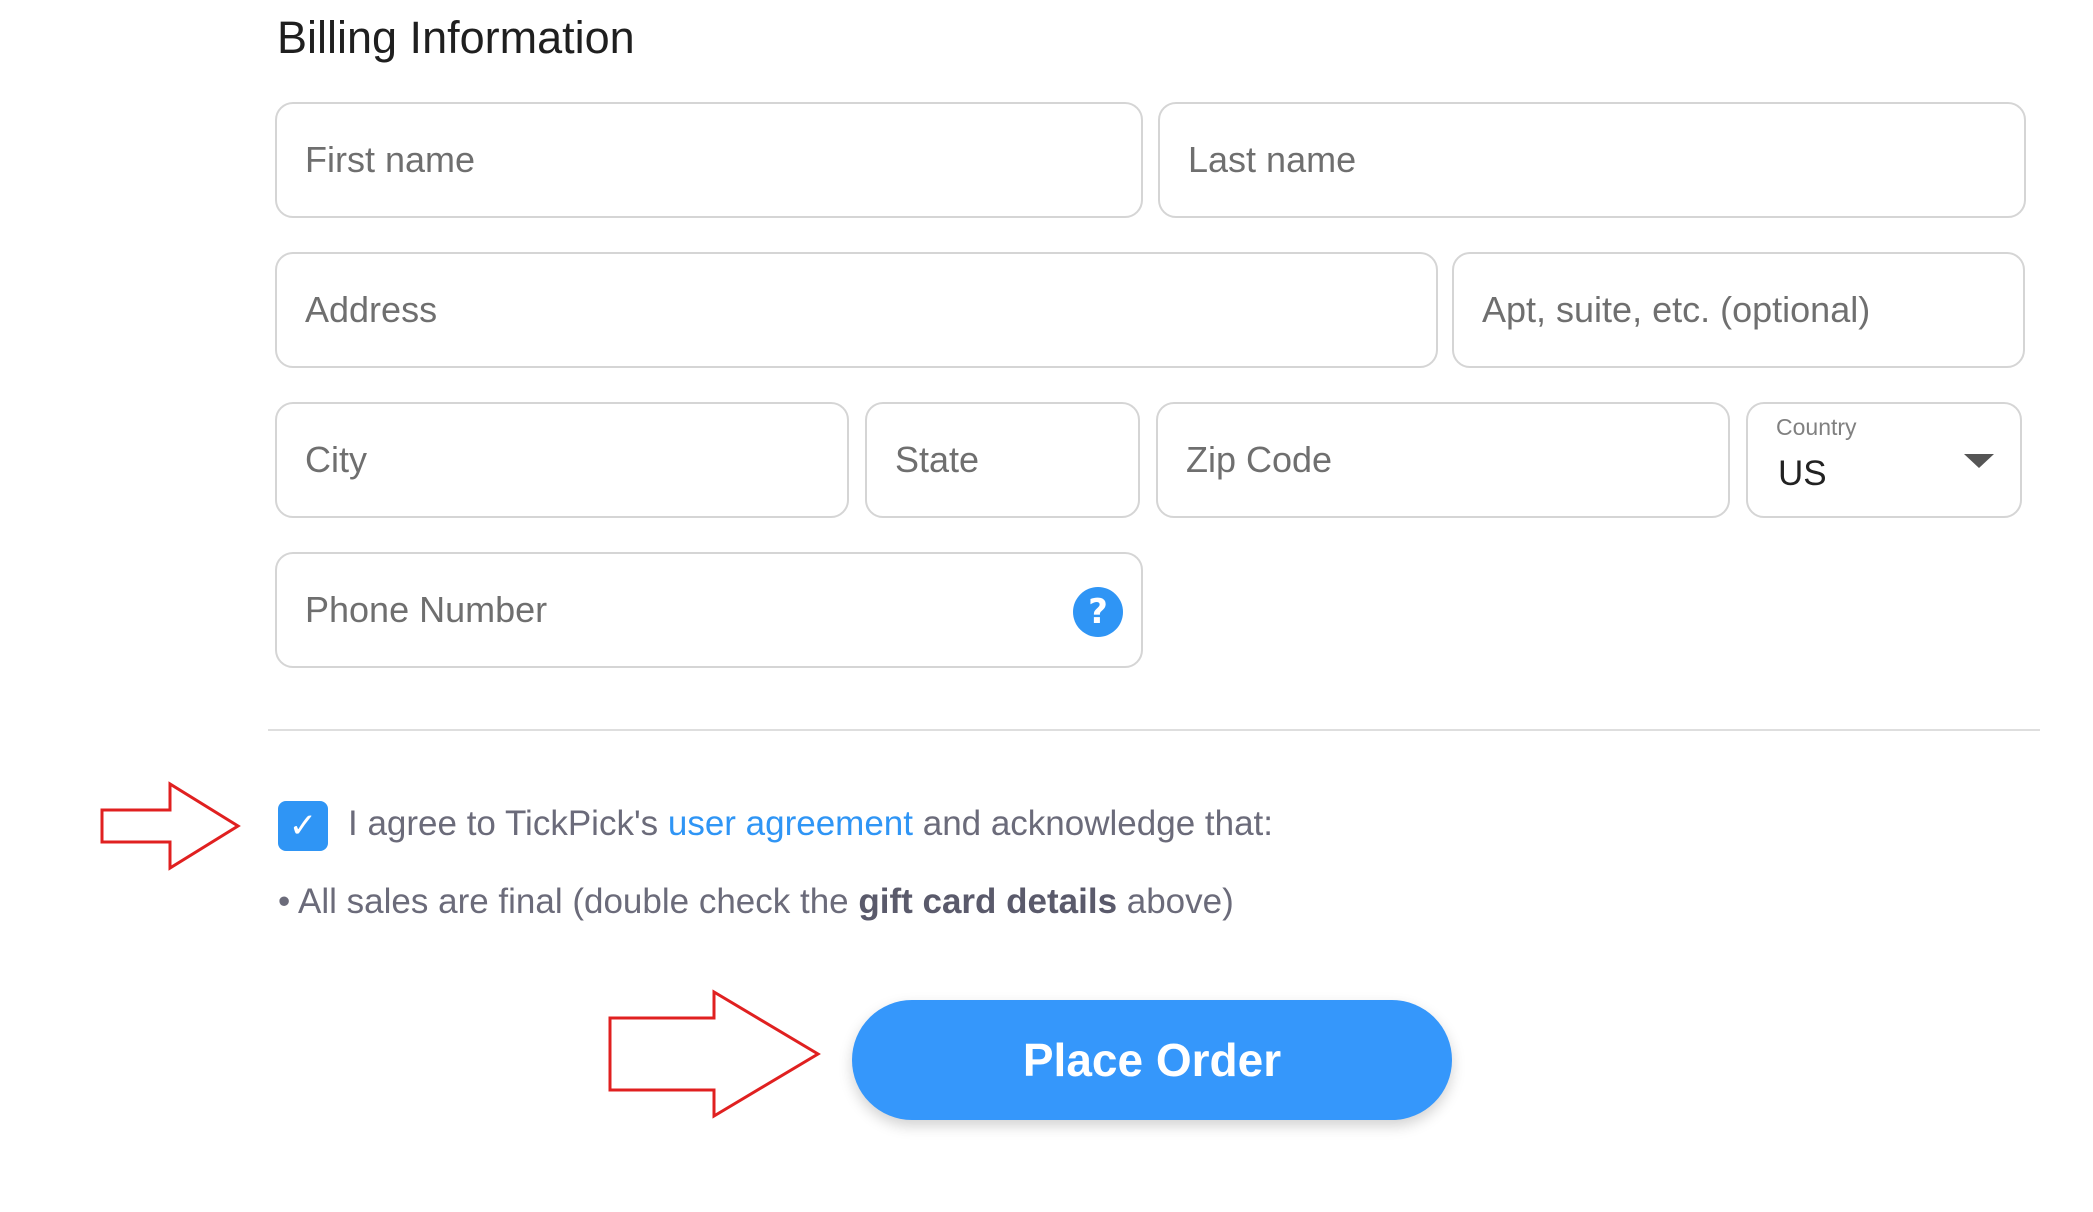 This screenshot has height=1212, width=2093. I want to click on zip-field, so click(1443, 460).